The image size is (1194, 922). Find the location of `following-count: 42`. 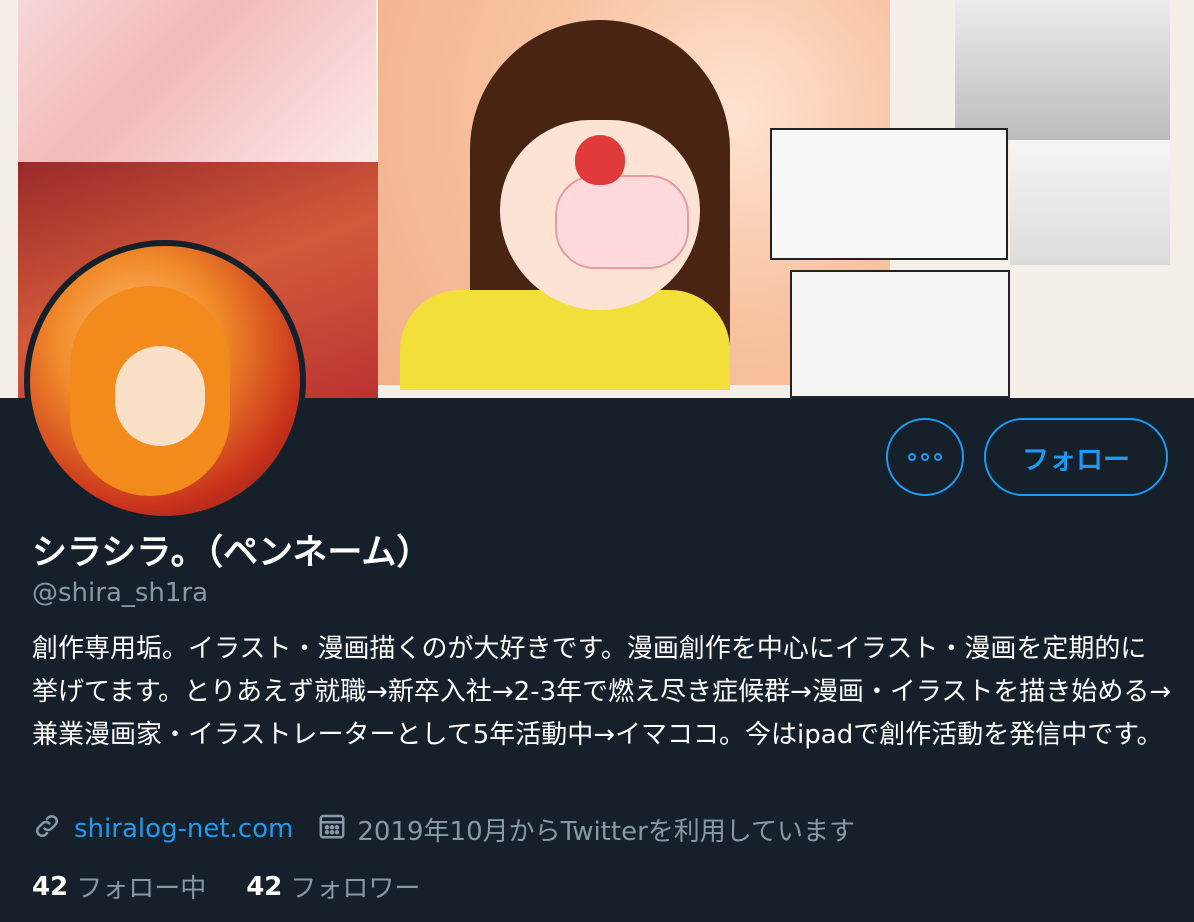

following-count: 42 is located at coordinates (50, 886).